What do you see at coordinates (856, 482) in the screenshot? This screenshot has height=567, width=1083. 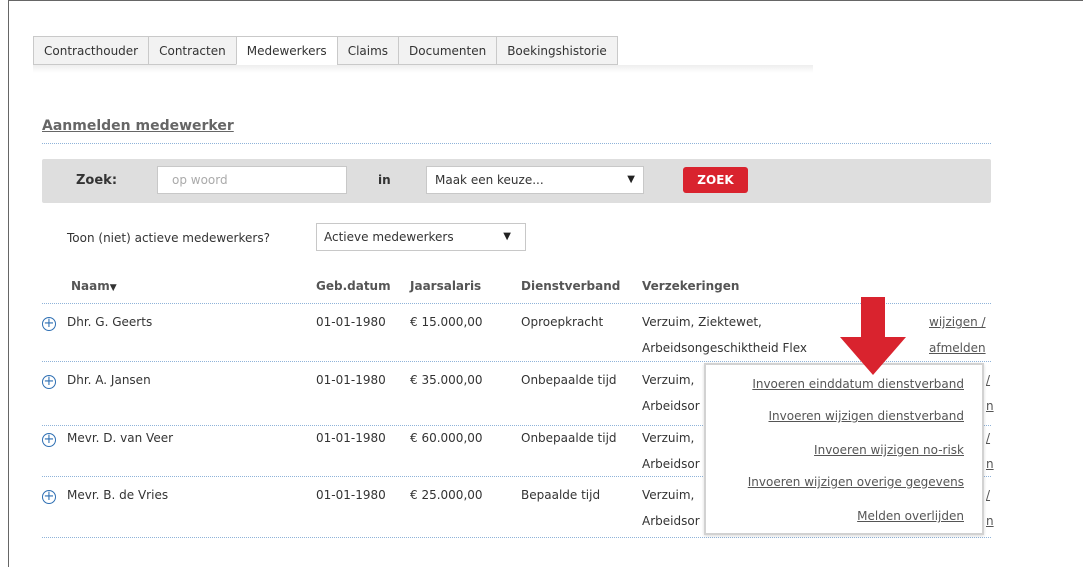 I see `menu-item-overige-gegevens: Invoeren wijzigen overige gegevens` at bounding box center [856, 482].